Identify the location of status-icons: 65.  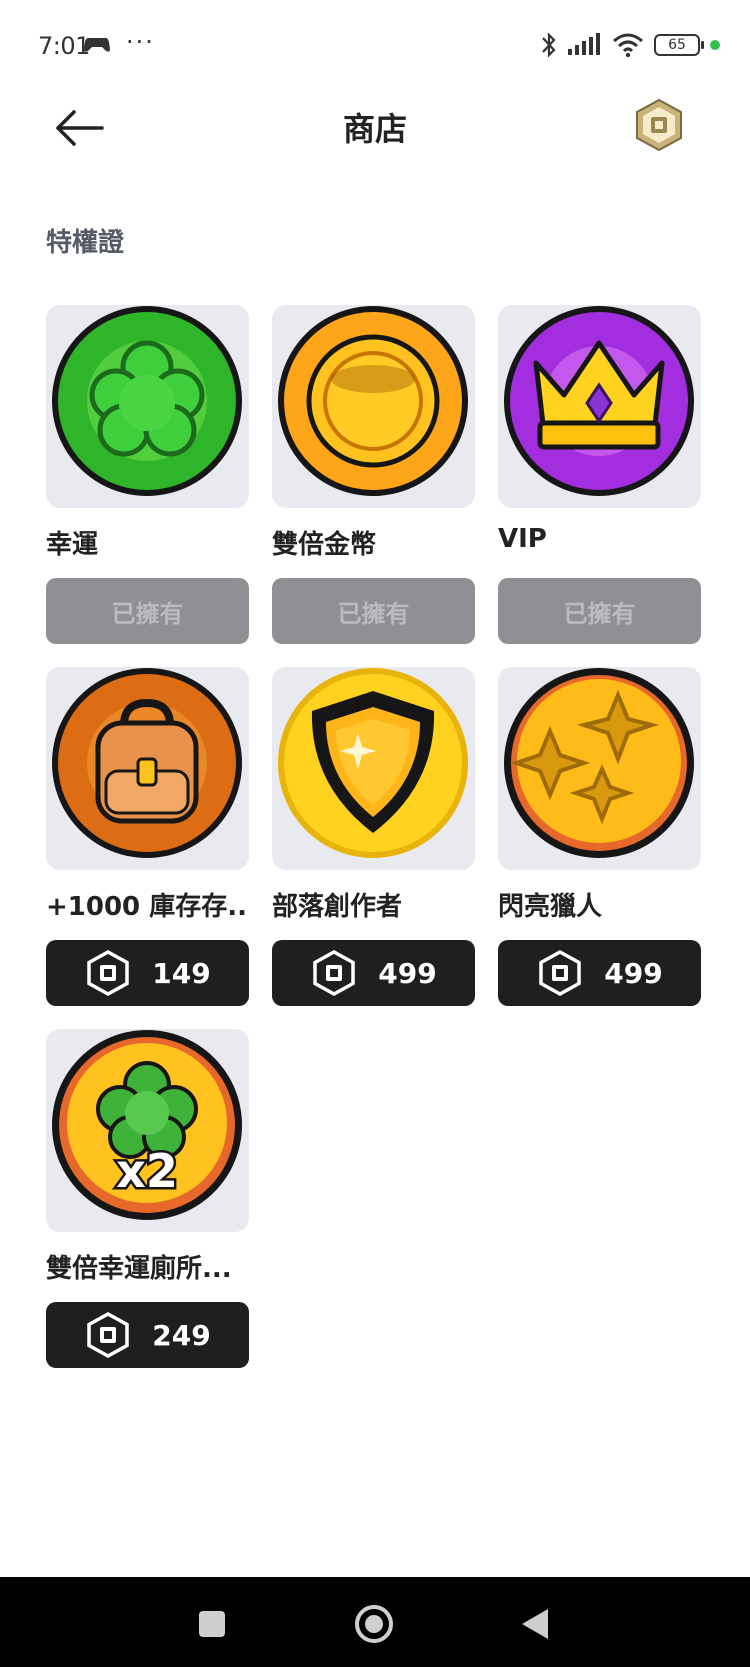
(630, 45).